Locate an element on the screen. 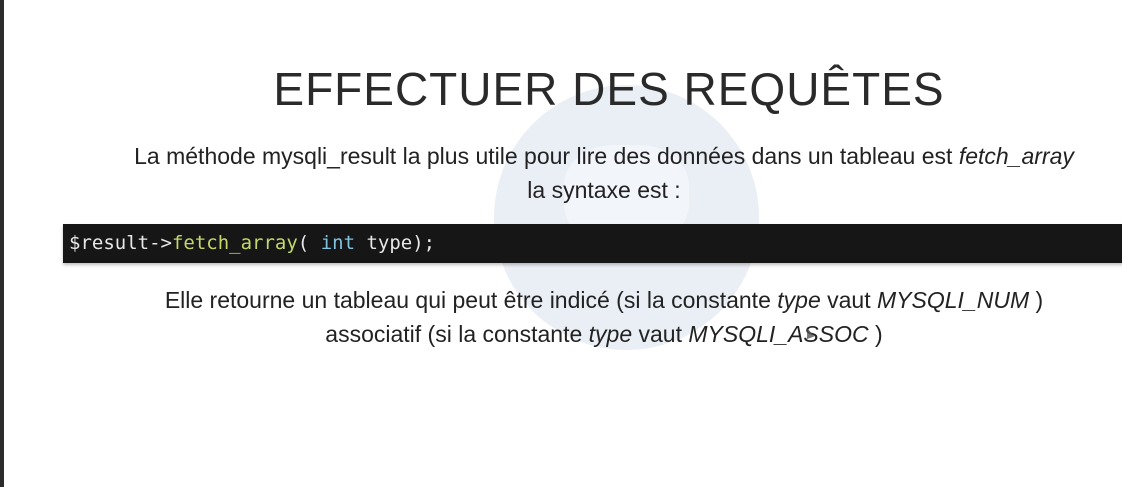  desc-constant-assoc: MYSQLI_ASSOC is located at coordinates (778, 334).